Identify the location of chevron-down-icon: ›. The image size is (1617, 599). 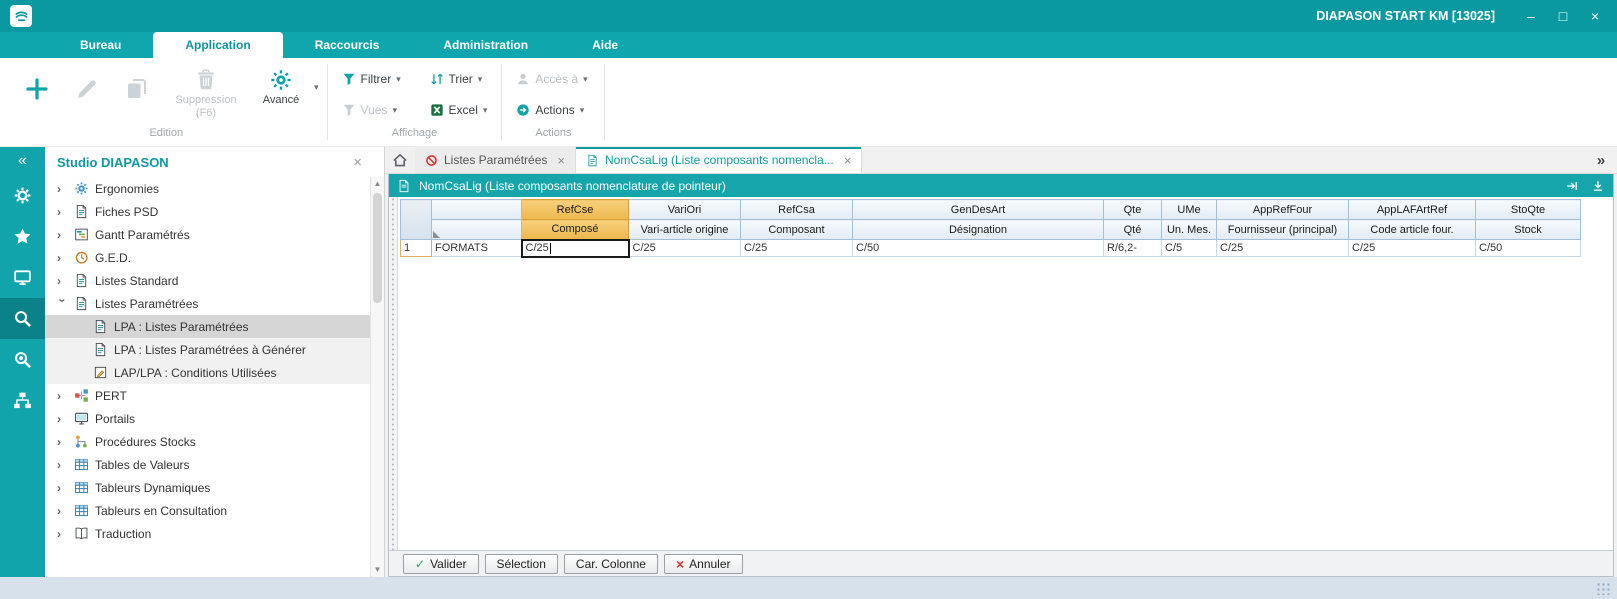
(63, 303).